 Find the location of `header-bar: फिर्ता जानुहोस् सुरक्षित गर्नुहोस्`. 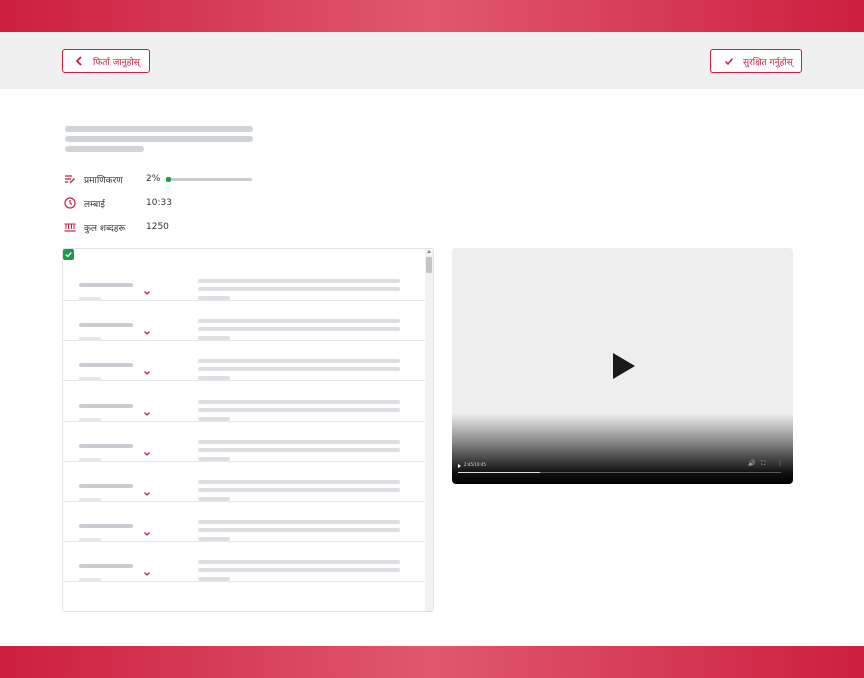

header-bar: फिर्ता जानुहोस् सुरक्षित गर्नुहोस् is located at coordinates (432, 60).